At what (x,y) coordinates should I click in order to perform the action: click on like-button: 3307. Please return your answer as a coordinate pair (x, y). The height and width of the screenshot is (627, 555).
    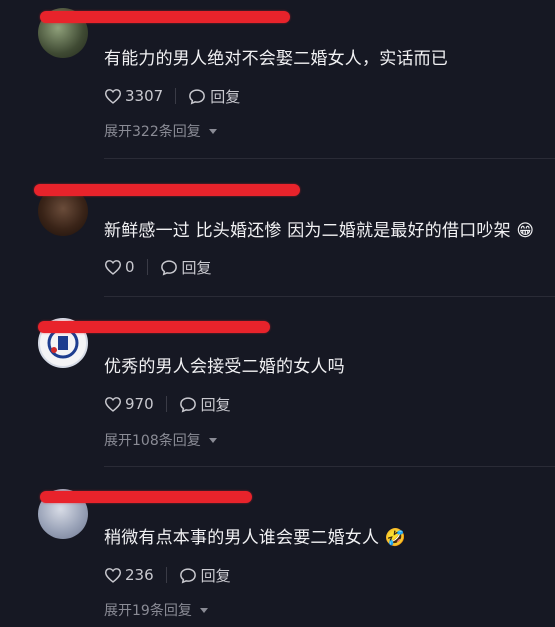
    Looking at the image, I should click on (133, 96).